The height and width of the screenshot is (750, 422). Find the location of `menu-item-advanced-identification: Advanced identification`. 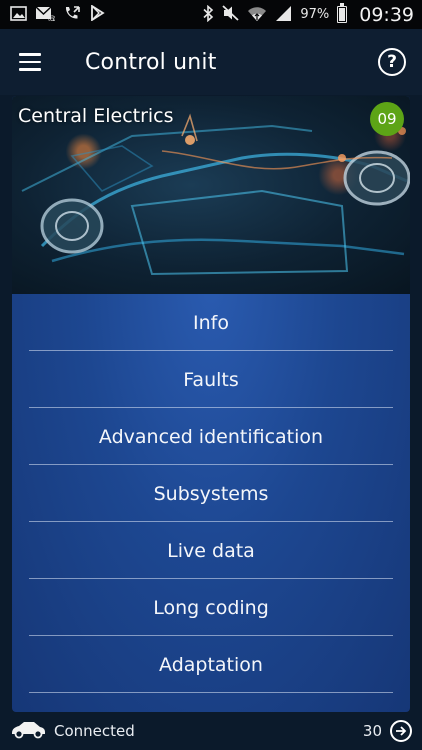

menu-item-advanced-identification: Advanced identification is located at coordinates (211, 436).